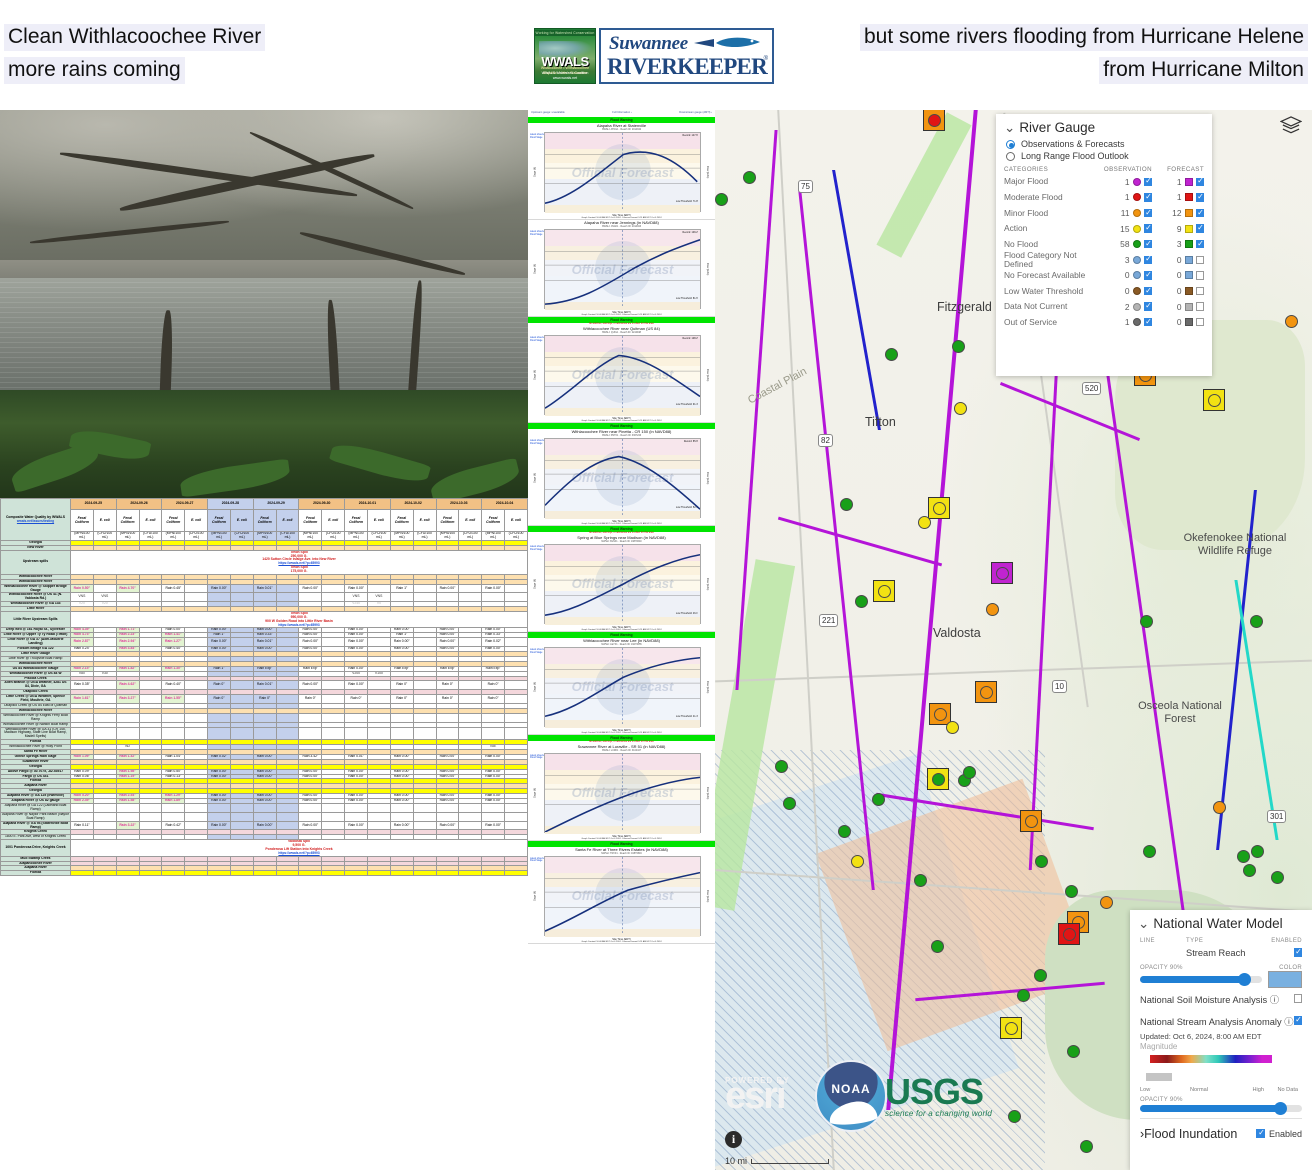 The width and height of the screenshot is (1312, 1170). What do you see at coordinates (621, 113) in the screenshot?
I see `full-information-link: Full Information ›` at bounding box center [621, 113].